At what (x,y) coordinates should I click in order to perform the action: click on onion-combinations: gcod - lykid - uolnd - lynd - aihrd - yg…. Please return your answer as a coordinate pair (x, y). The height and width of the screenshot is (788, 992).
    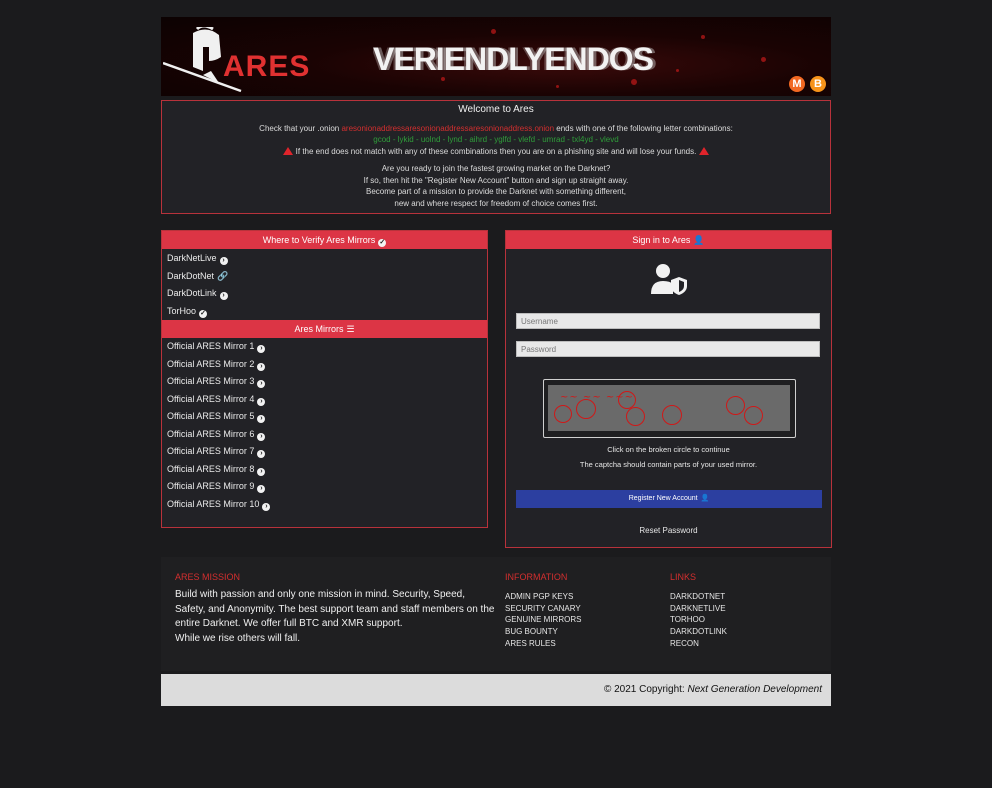
    Looking at the image, I should click on (496, 139).